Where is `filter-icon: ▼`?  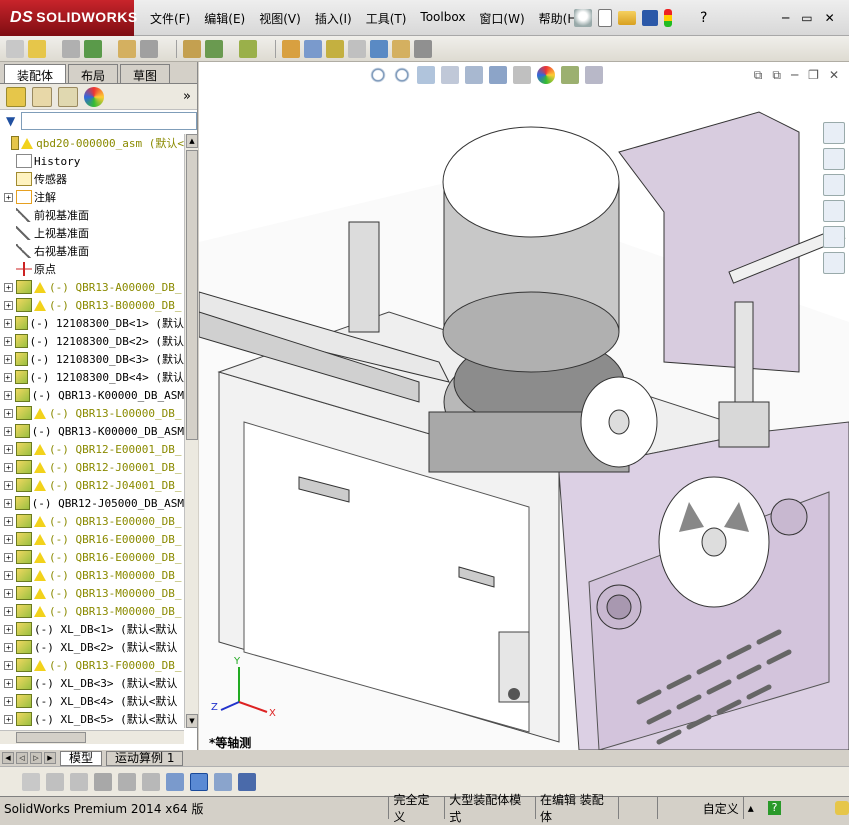 filter-icon: ▼ is located at coordinates (10, 121).